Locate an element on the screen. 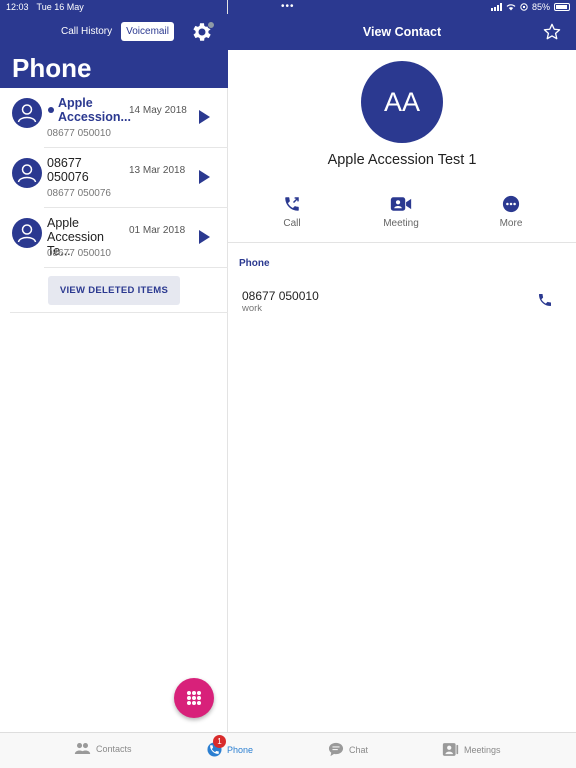 This screenshot has height=768, width=576. tab-phone: 1 Phone is located at coordinates (230, 746).